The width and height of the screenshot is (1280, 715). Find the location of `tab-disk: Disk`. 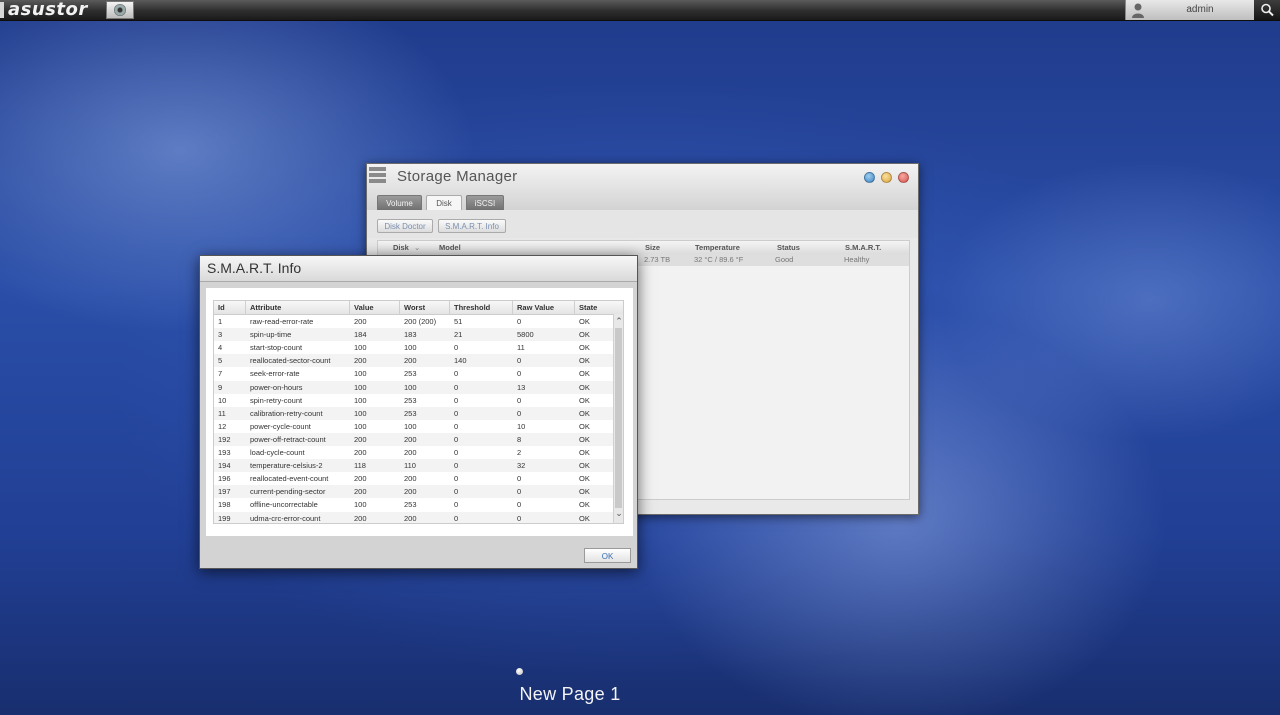

tab-disk: Disk is located at coordinates (444, 202).